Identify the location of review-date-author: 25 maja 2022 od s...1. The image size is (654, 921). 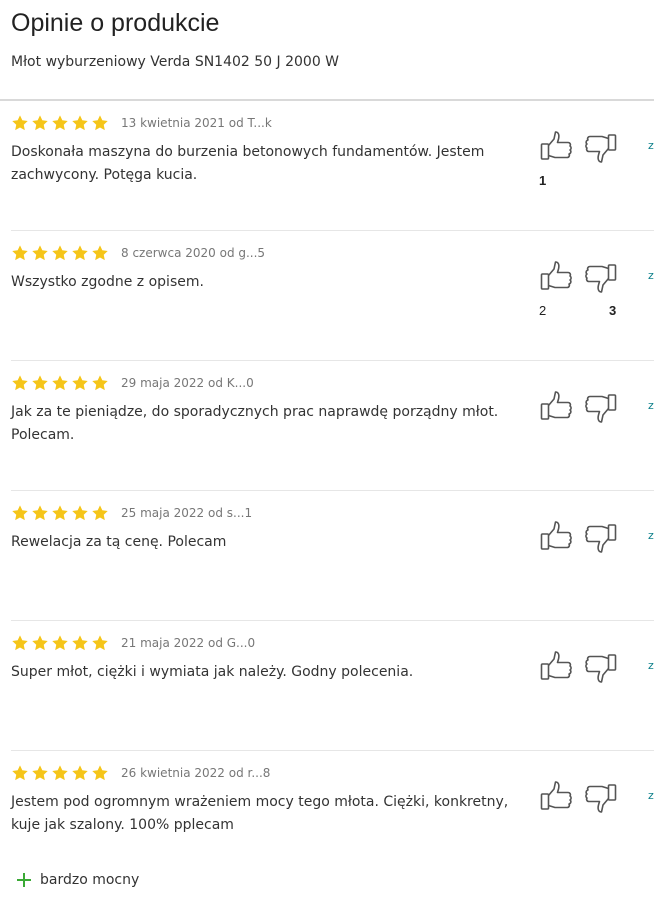
(187, 513).